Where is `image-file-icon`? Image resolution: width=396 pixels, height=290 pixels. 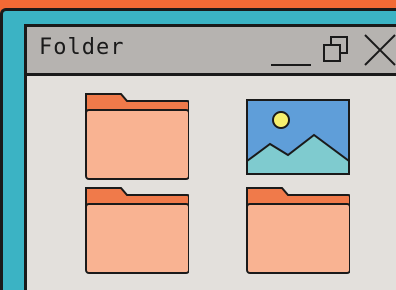 image-file-icon is located at coordinates (297, 142).